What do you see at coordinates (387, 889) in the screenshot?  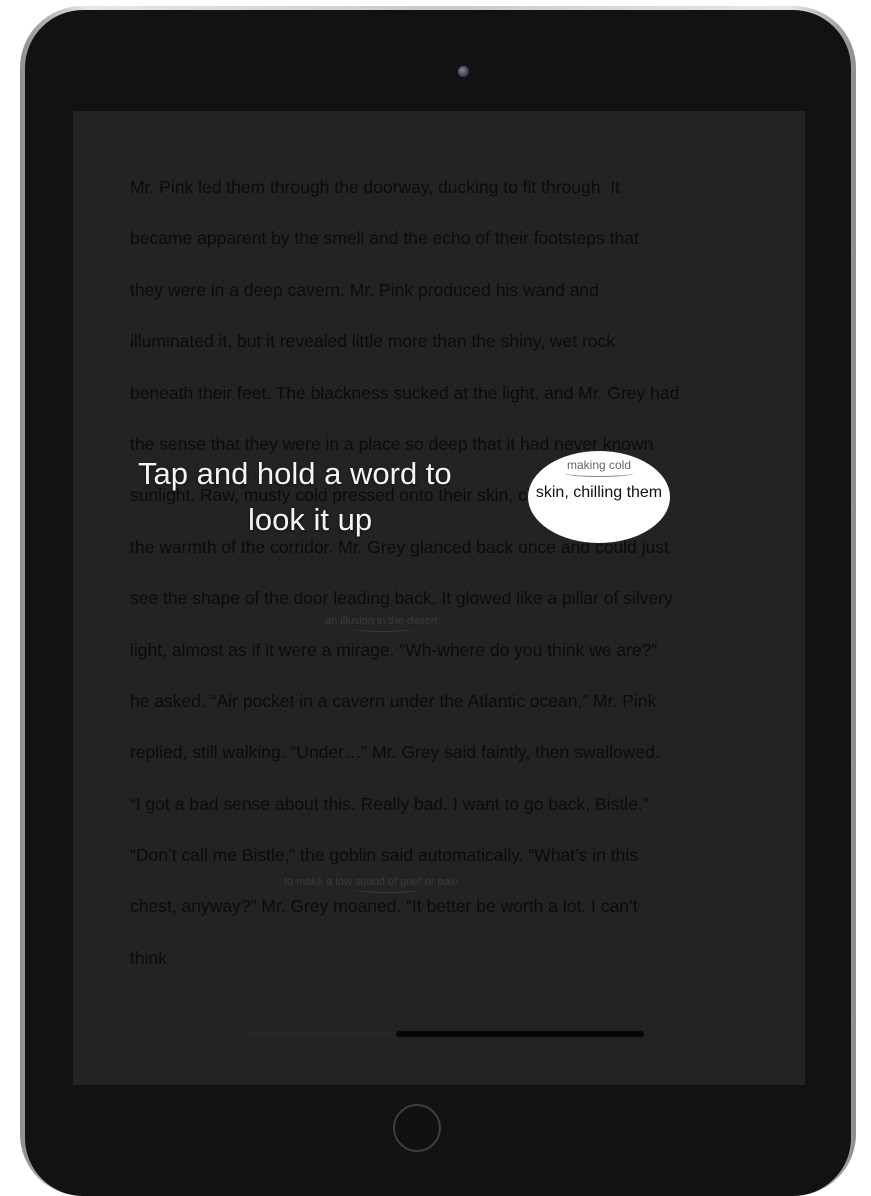 I see `gloss-moaned-bracket` at bounding box center [387, 889].